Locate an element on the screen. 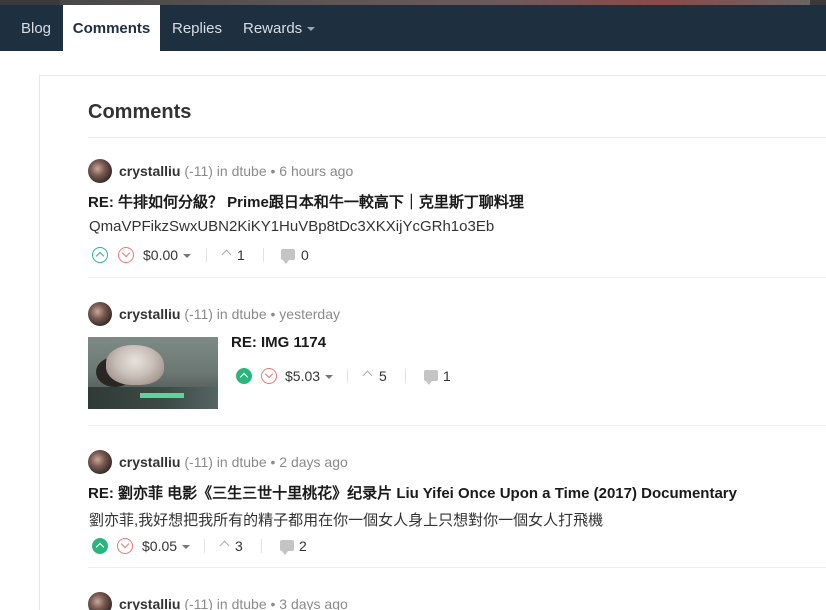 This screenshot has height=610, width=826. tab-blog: Blog is located at coordinates (36, 28).